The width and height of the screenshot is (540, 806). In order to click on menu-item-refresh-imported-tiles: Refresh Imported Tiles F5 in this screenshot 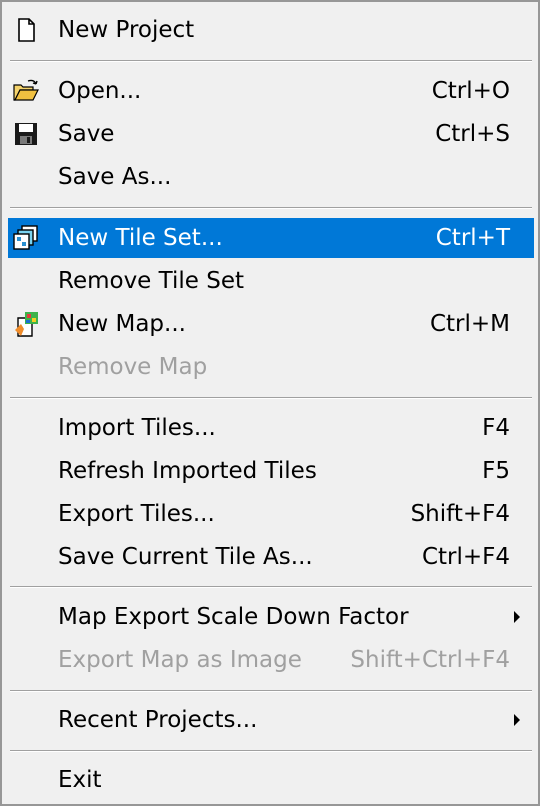, I will do `click(271, 471)`.